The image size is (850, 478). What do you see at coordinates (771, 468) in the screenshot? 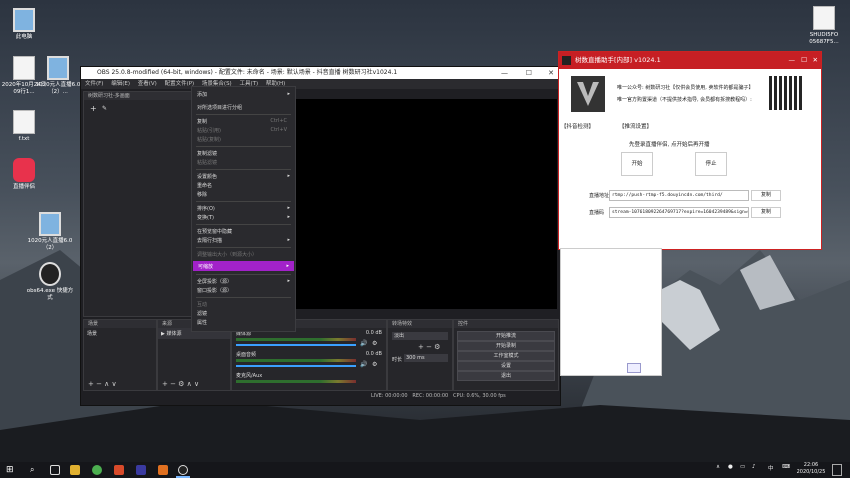
I see `ime-indicator: 中` at bounding box center [771, 468].